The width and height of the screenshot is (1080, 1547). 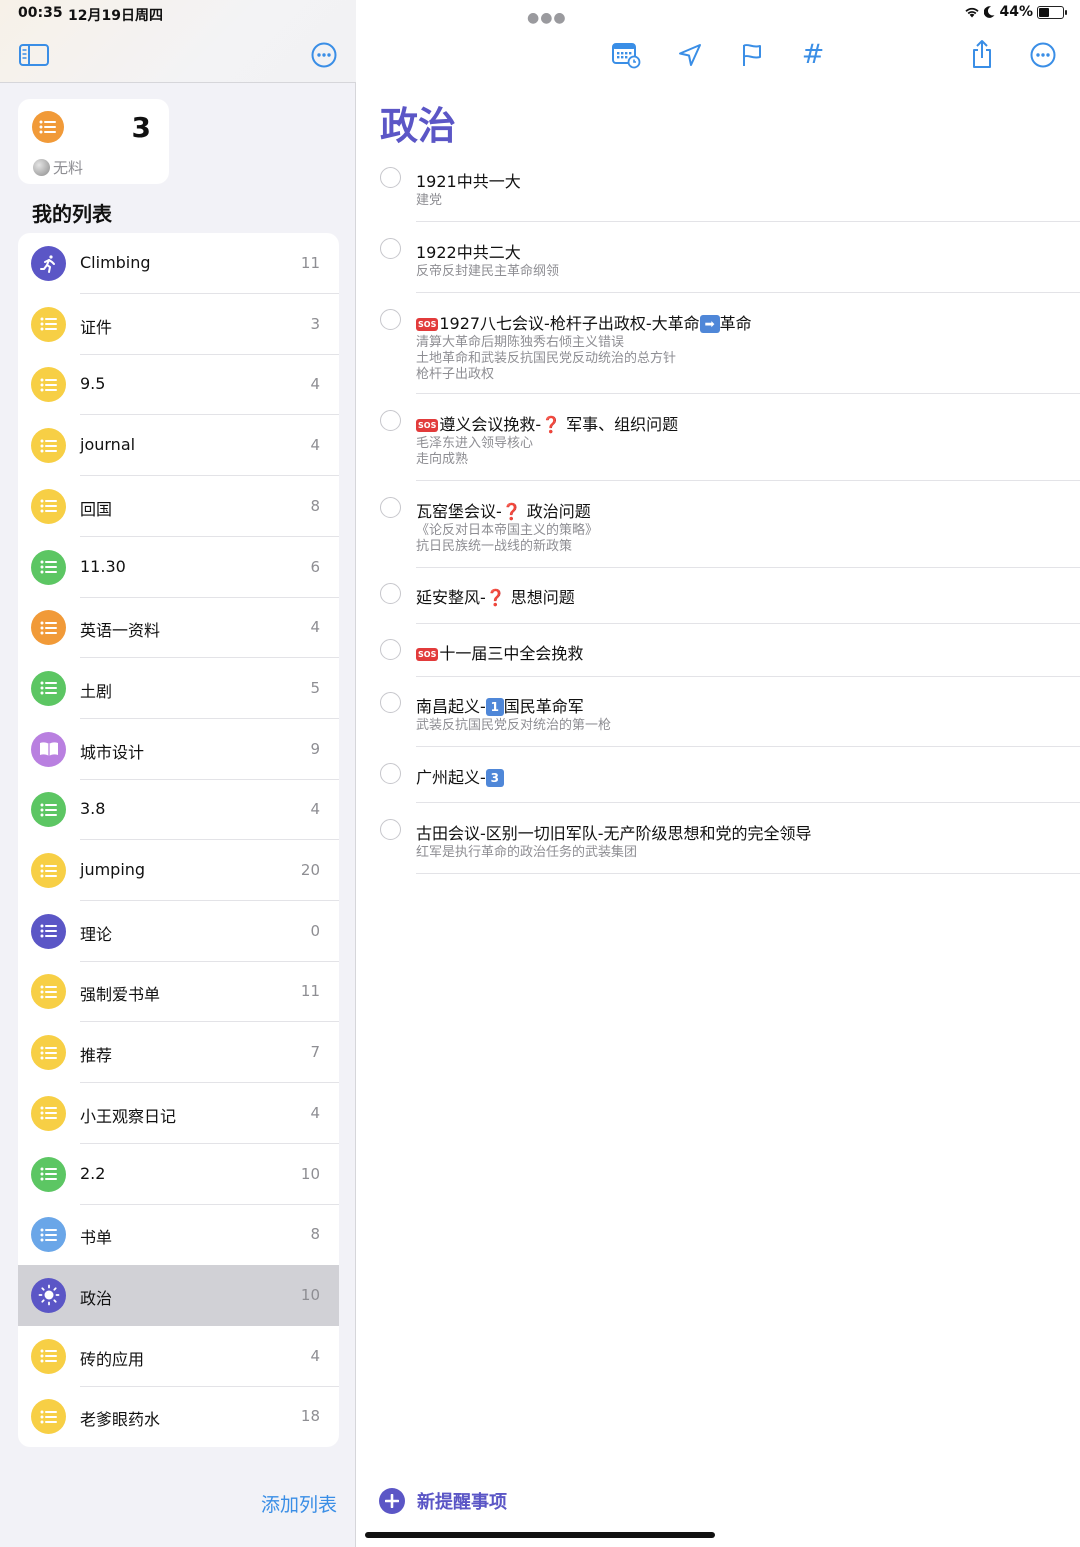 I want to click on hashtag-icon: #, so click(x=813, y=54).